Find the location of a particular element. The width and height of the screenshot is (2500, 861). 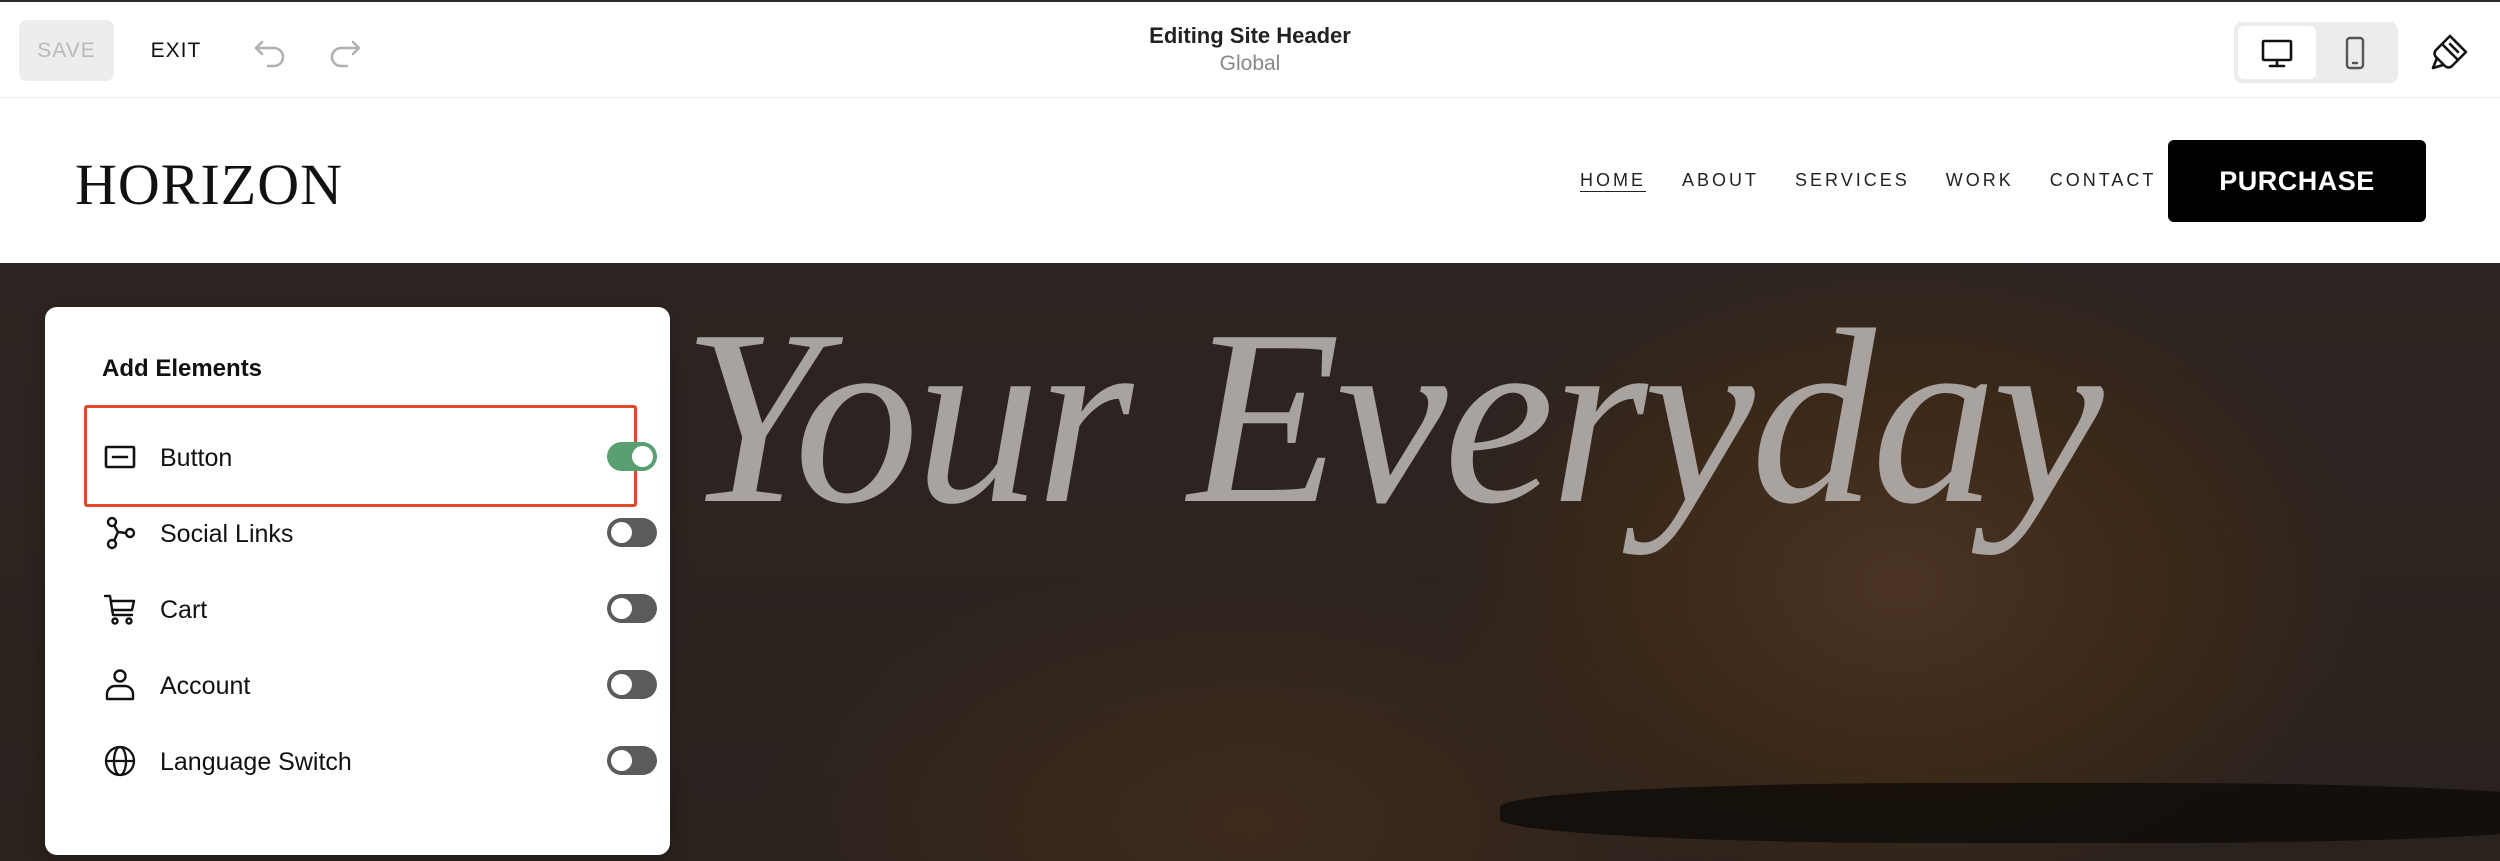

nav-link-services: SERVICES is located at coordinates (1852, 180).